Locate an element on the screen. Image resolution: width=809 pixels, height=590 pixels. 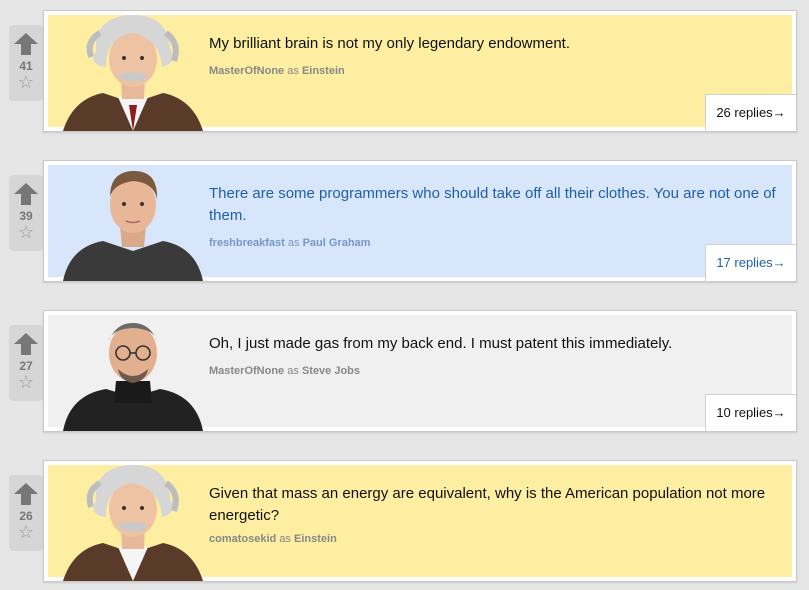
post-byline: freshbreakfast as Paul Graham is located at coordinates (289, 243).